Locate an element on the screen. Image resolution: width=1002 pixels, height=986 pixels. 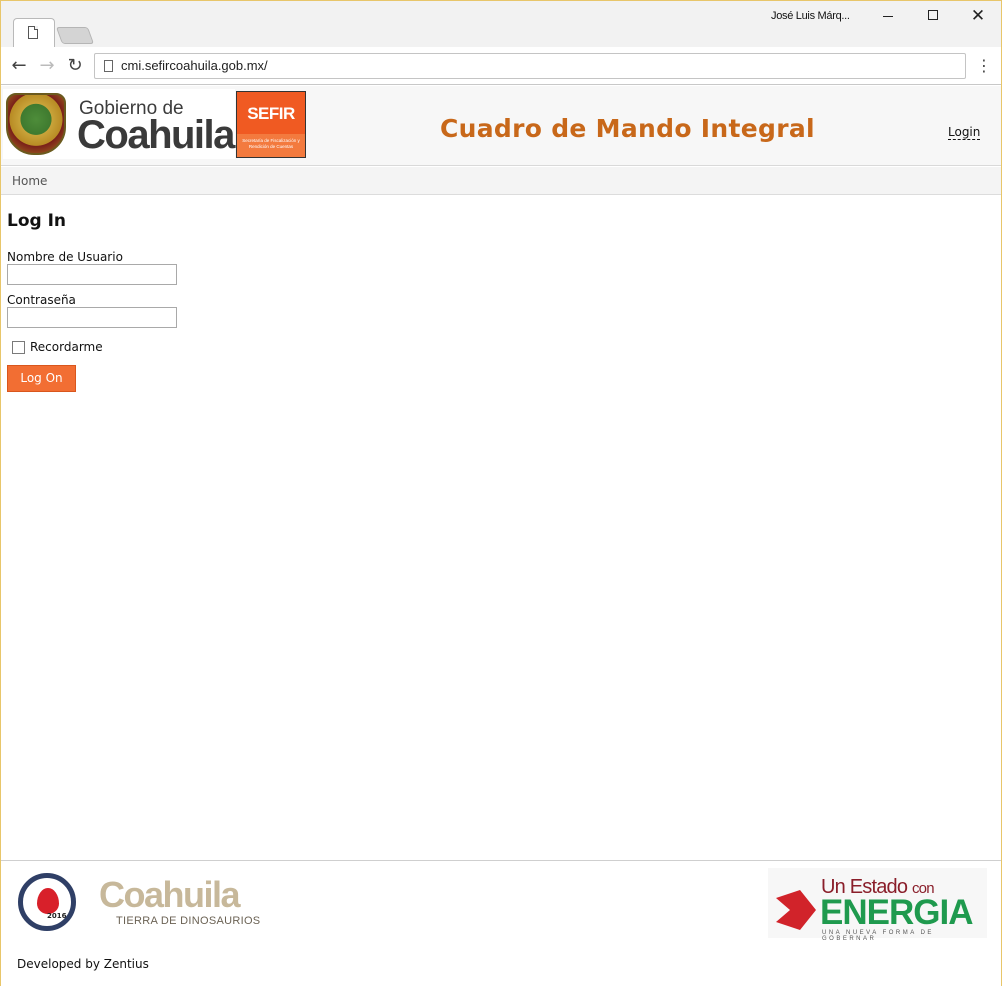
new-tab-button is located at coordinates (75, 35).